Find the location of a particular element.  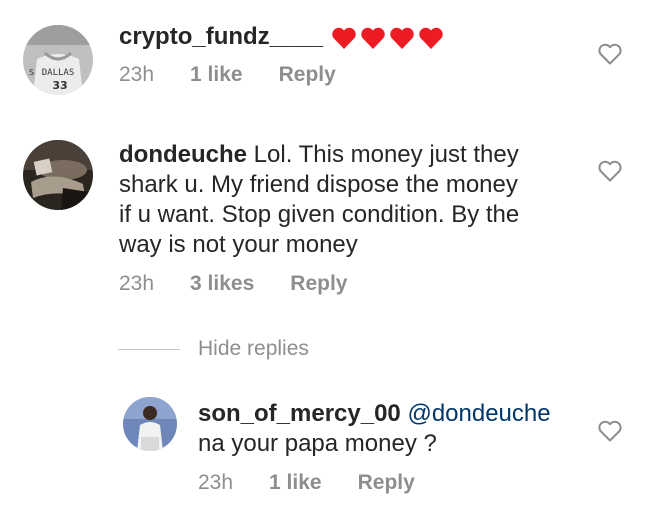

avatar-team-text: DALLAS is located at coordinates (58, 73).